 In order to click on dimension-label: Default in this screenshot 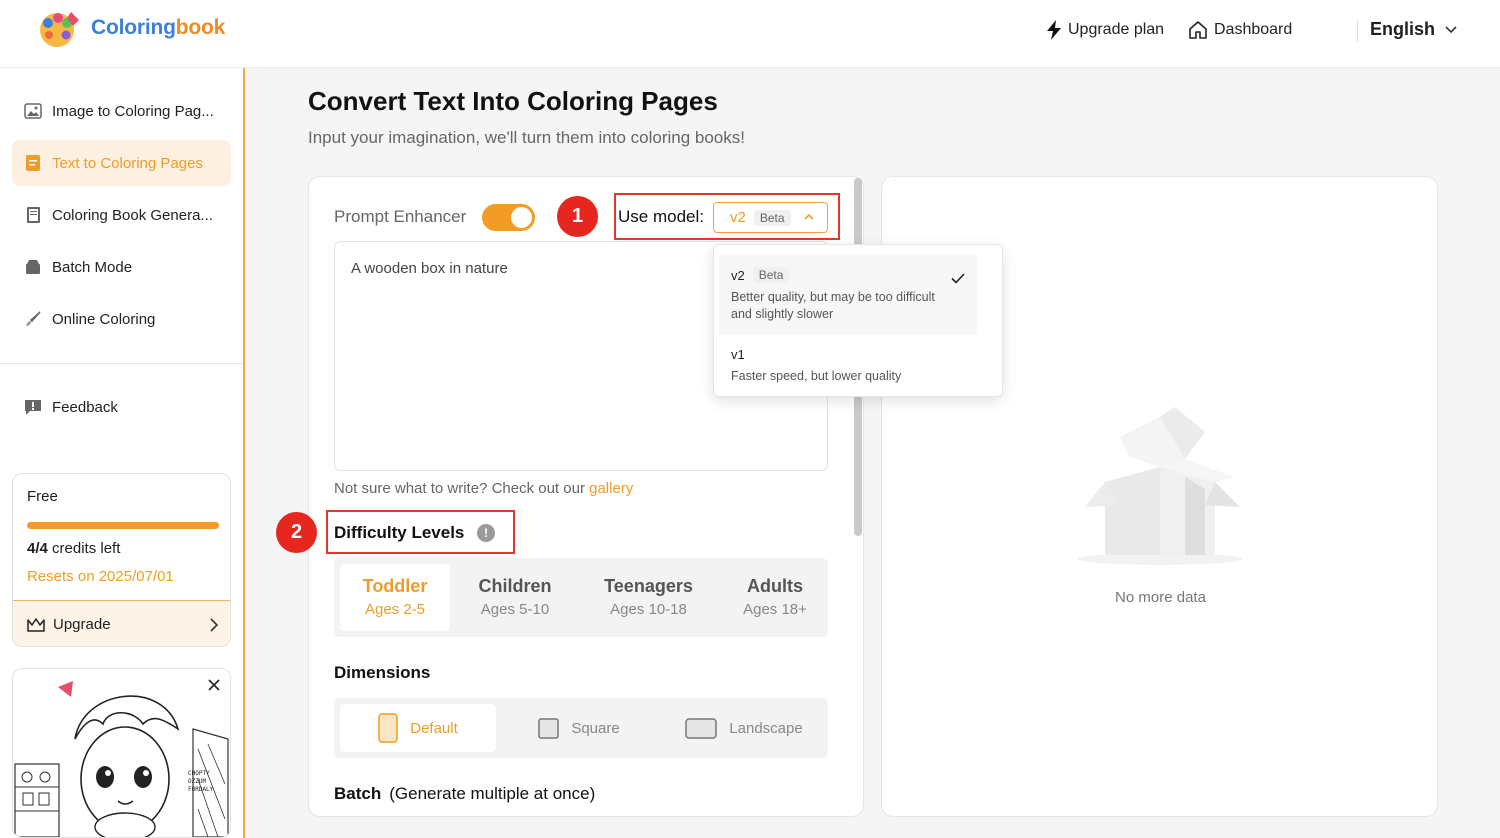, I will do `click(434, 728)`.